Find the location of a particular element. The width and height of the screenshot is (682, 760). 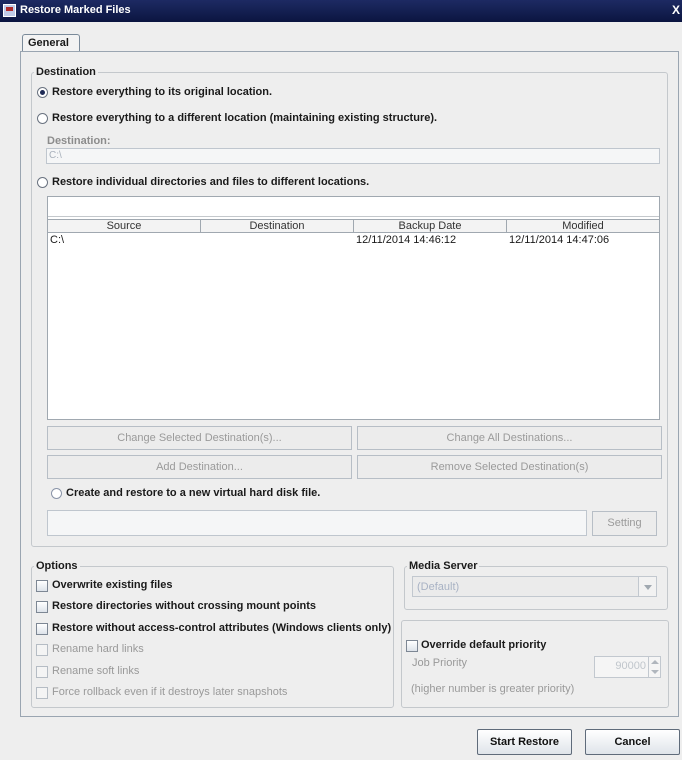

cell-source: C:\ is located at coordinates (57, 240).